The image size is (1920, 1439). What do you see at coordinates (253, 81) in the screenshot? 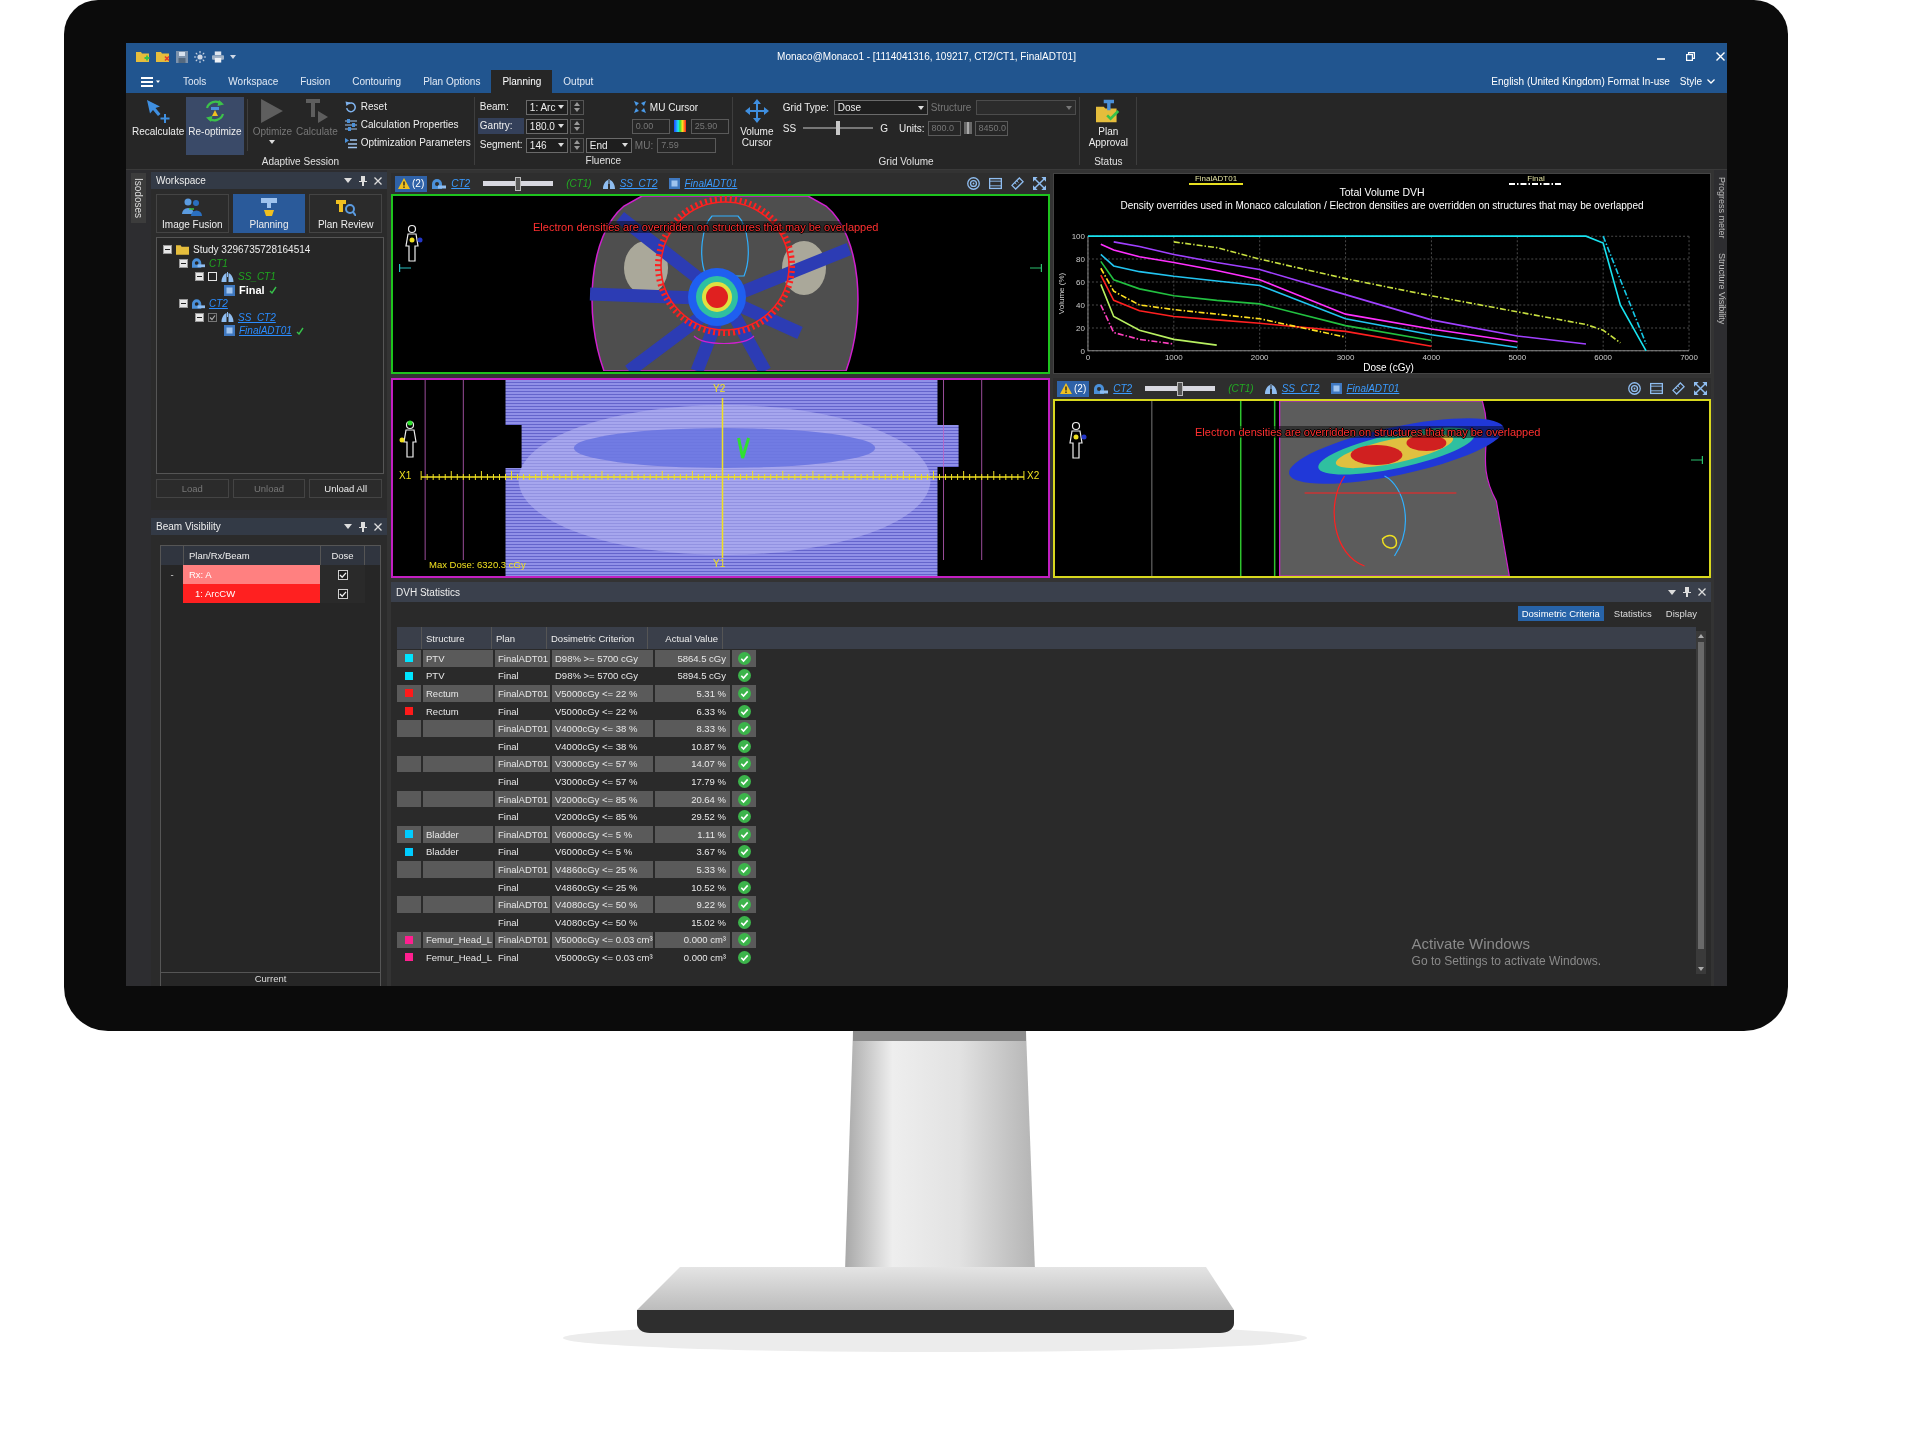
I see `menu-tab: Workspace` at bounding box center [253, 81].